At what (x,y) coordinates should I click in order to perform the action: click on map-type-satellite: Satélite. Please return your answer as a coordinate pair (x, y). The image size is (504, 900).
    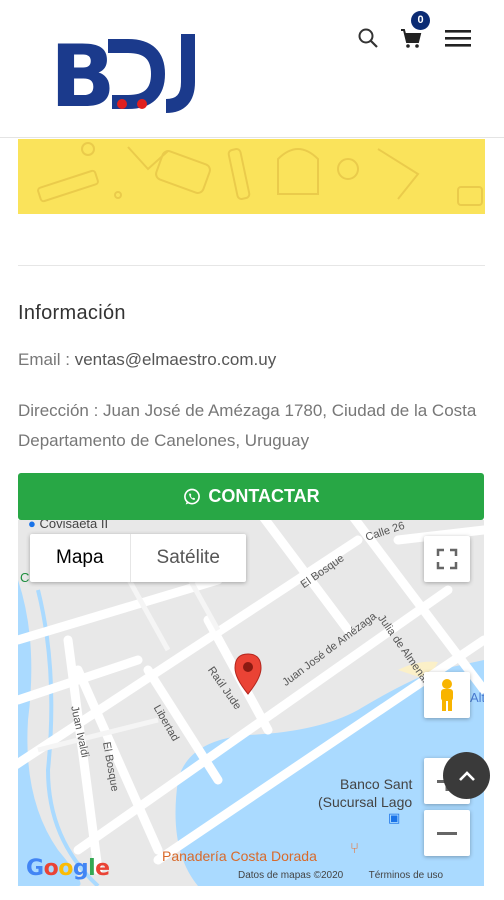
    Looking at the image, I should click on (188, 558).